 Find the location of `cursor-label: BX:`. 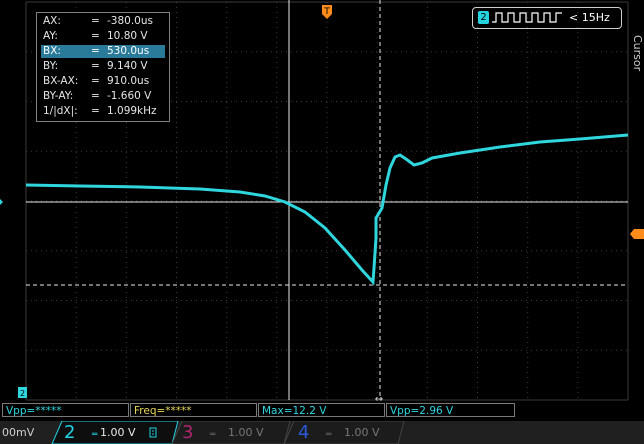

cursor-label: BX: is located at coordinates (52, 51).